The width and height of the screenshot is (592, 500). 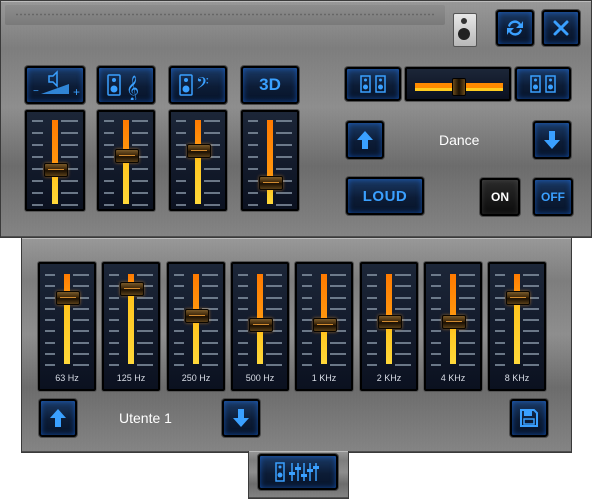 What do you see at coordinates (385, 196) in the screenshot?
I see `loud-button: LOUD` at bounding box center [385, 196].